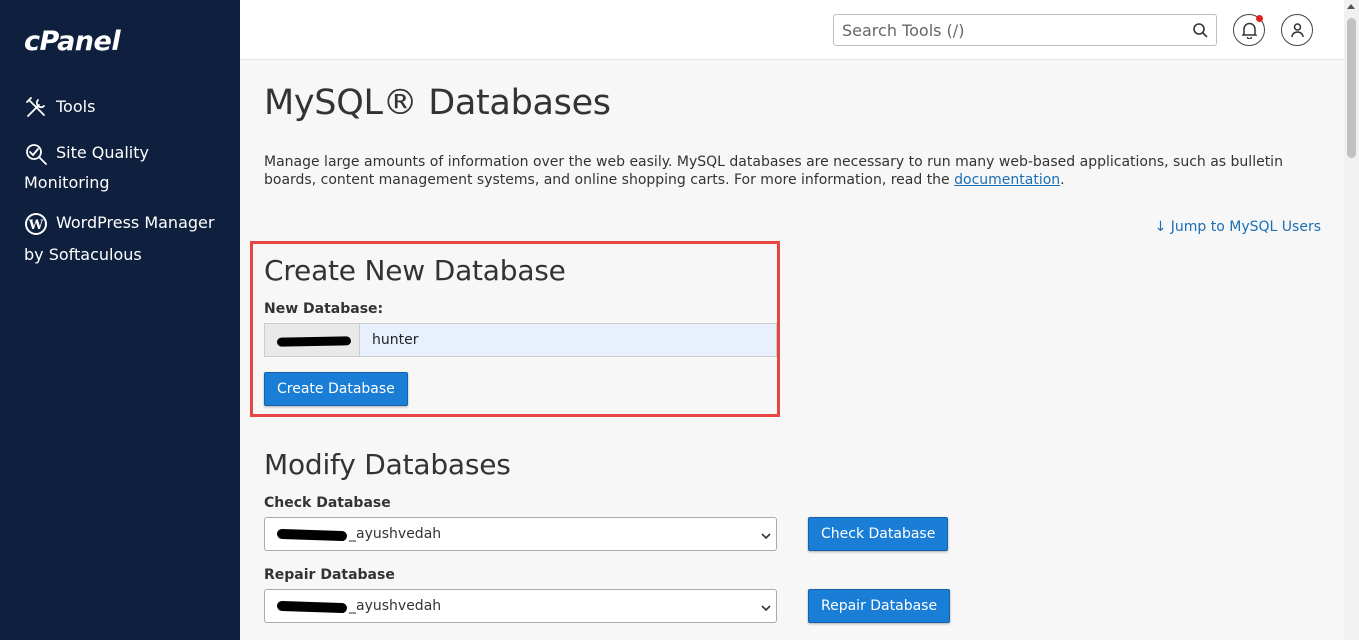 This screenshot has height=640, width=1359. What do you see at coordinates (568, 340) in the screenshot?
I see `new-database-input` at bounding box center [568, 340].